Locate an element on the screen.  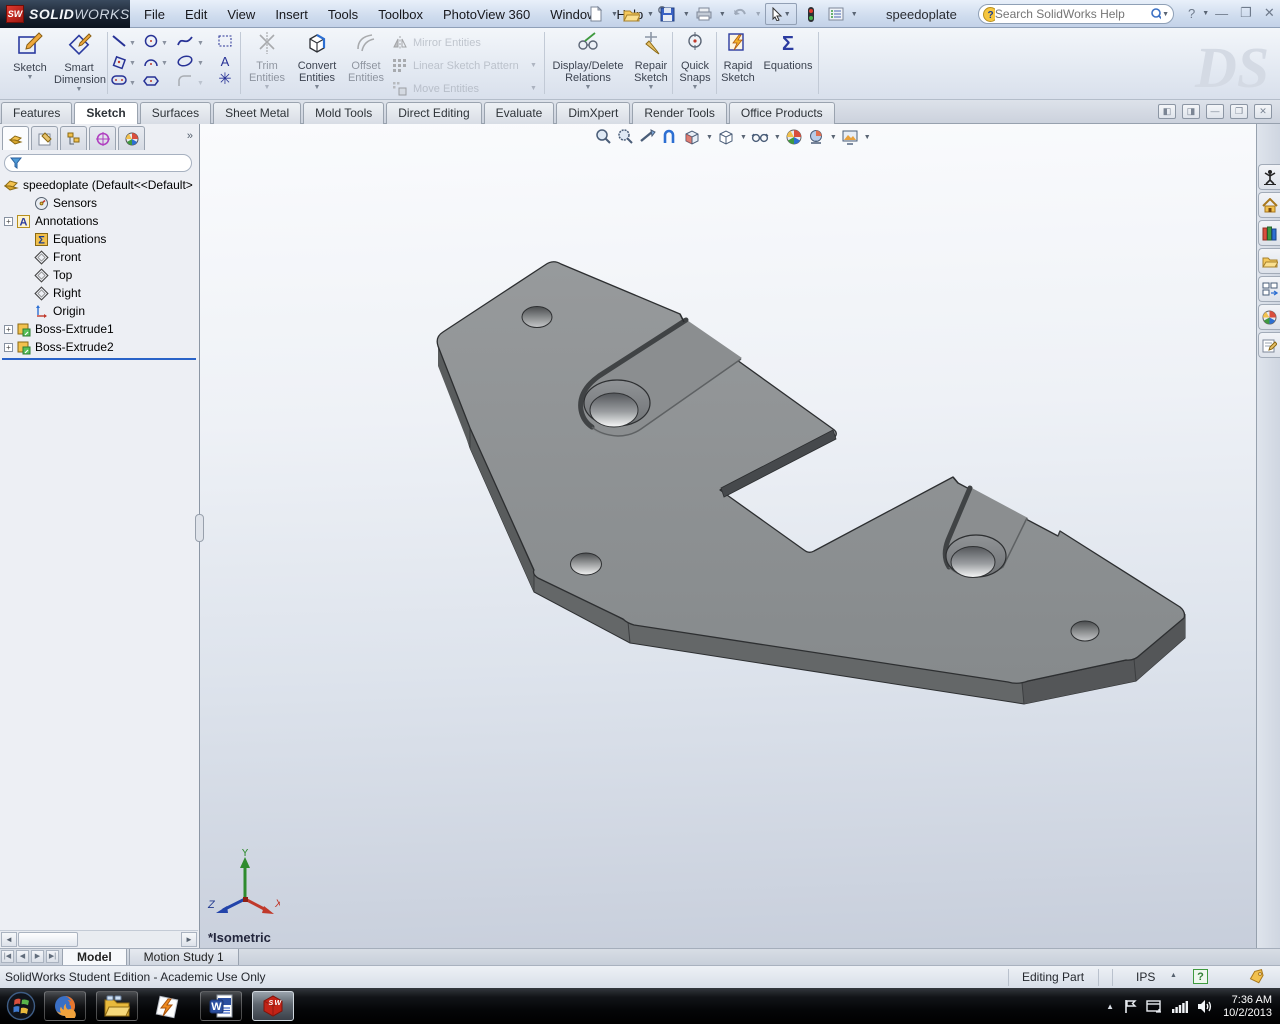
taskbar-firefox is located at coordinates (65, 1006).